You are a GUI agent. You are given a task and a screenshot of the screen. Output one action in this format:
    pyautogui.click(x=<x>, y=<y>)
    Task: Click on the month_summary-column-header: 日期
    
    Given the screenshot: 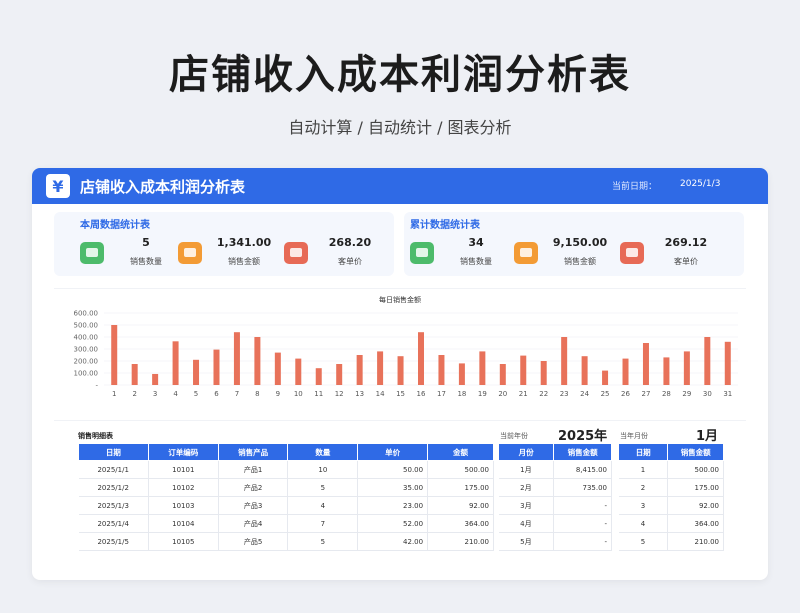 What is the action you would take?
    pyautogui.click(x=643, y=452)
    